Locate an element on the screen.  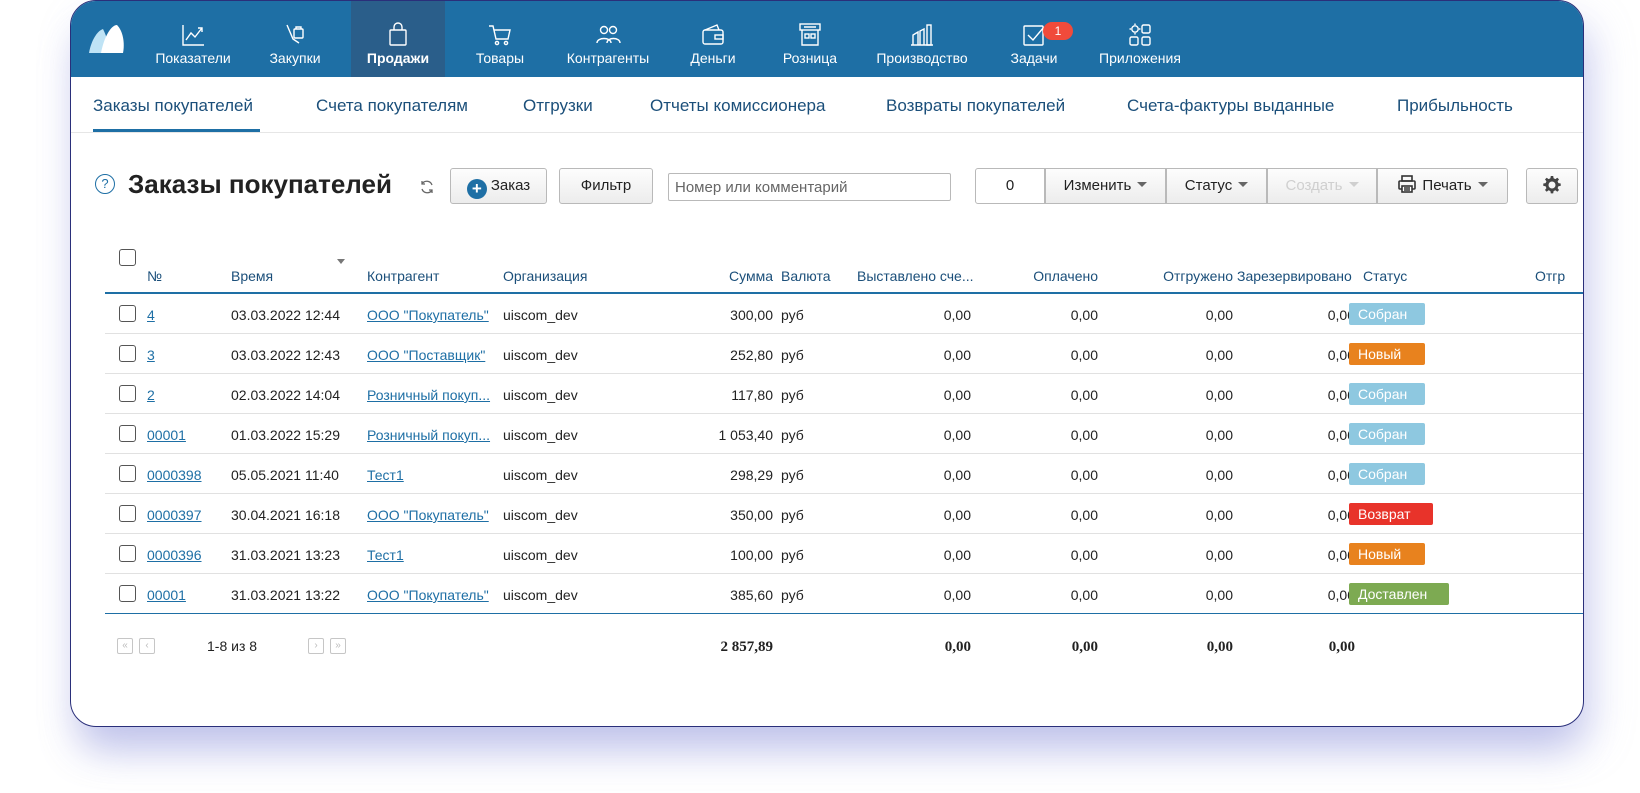
order-number-link: 0000397 is located at coordinates (174, 515).